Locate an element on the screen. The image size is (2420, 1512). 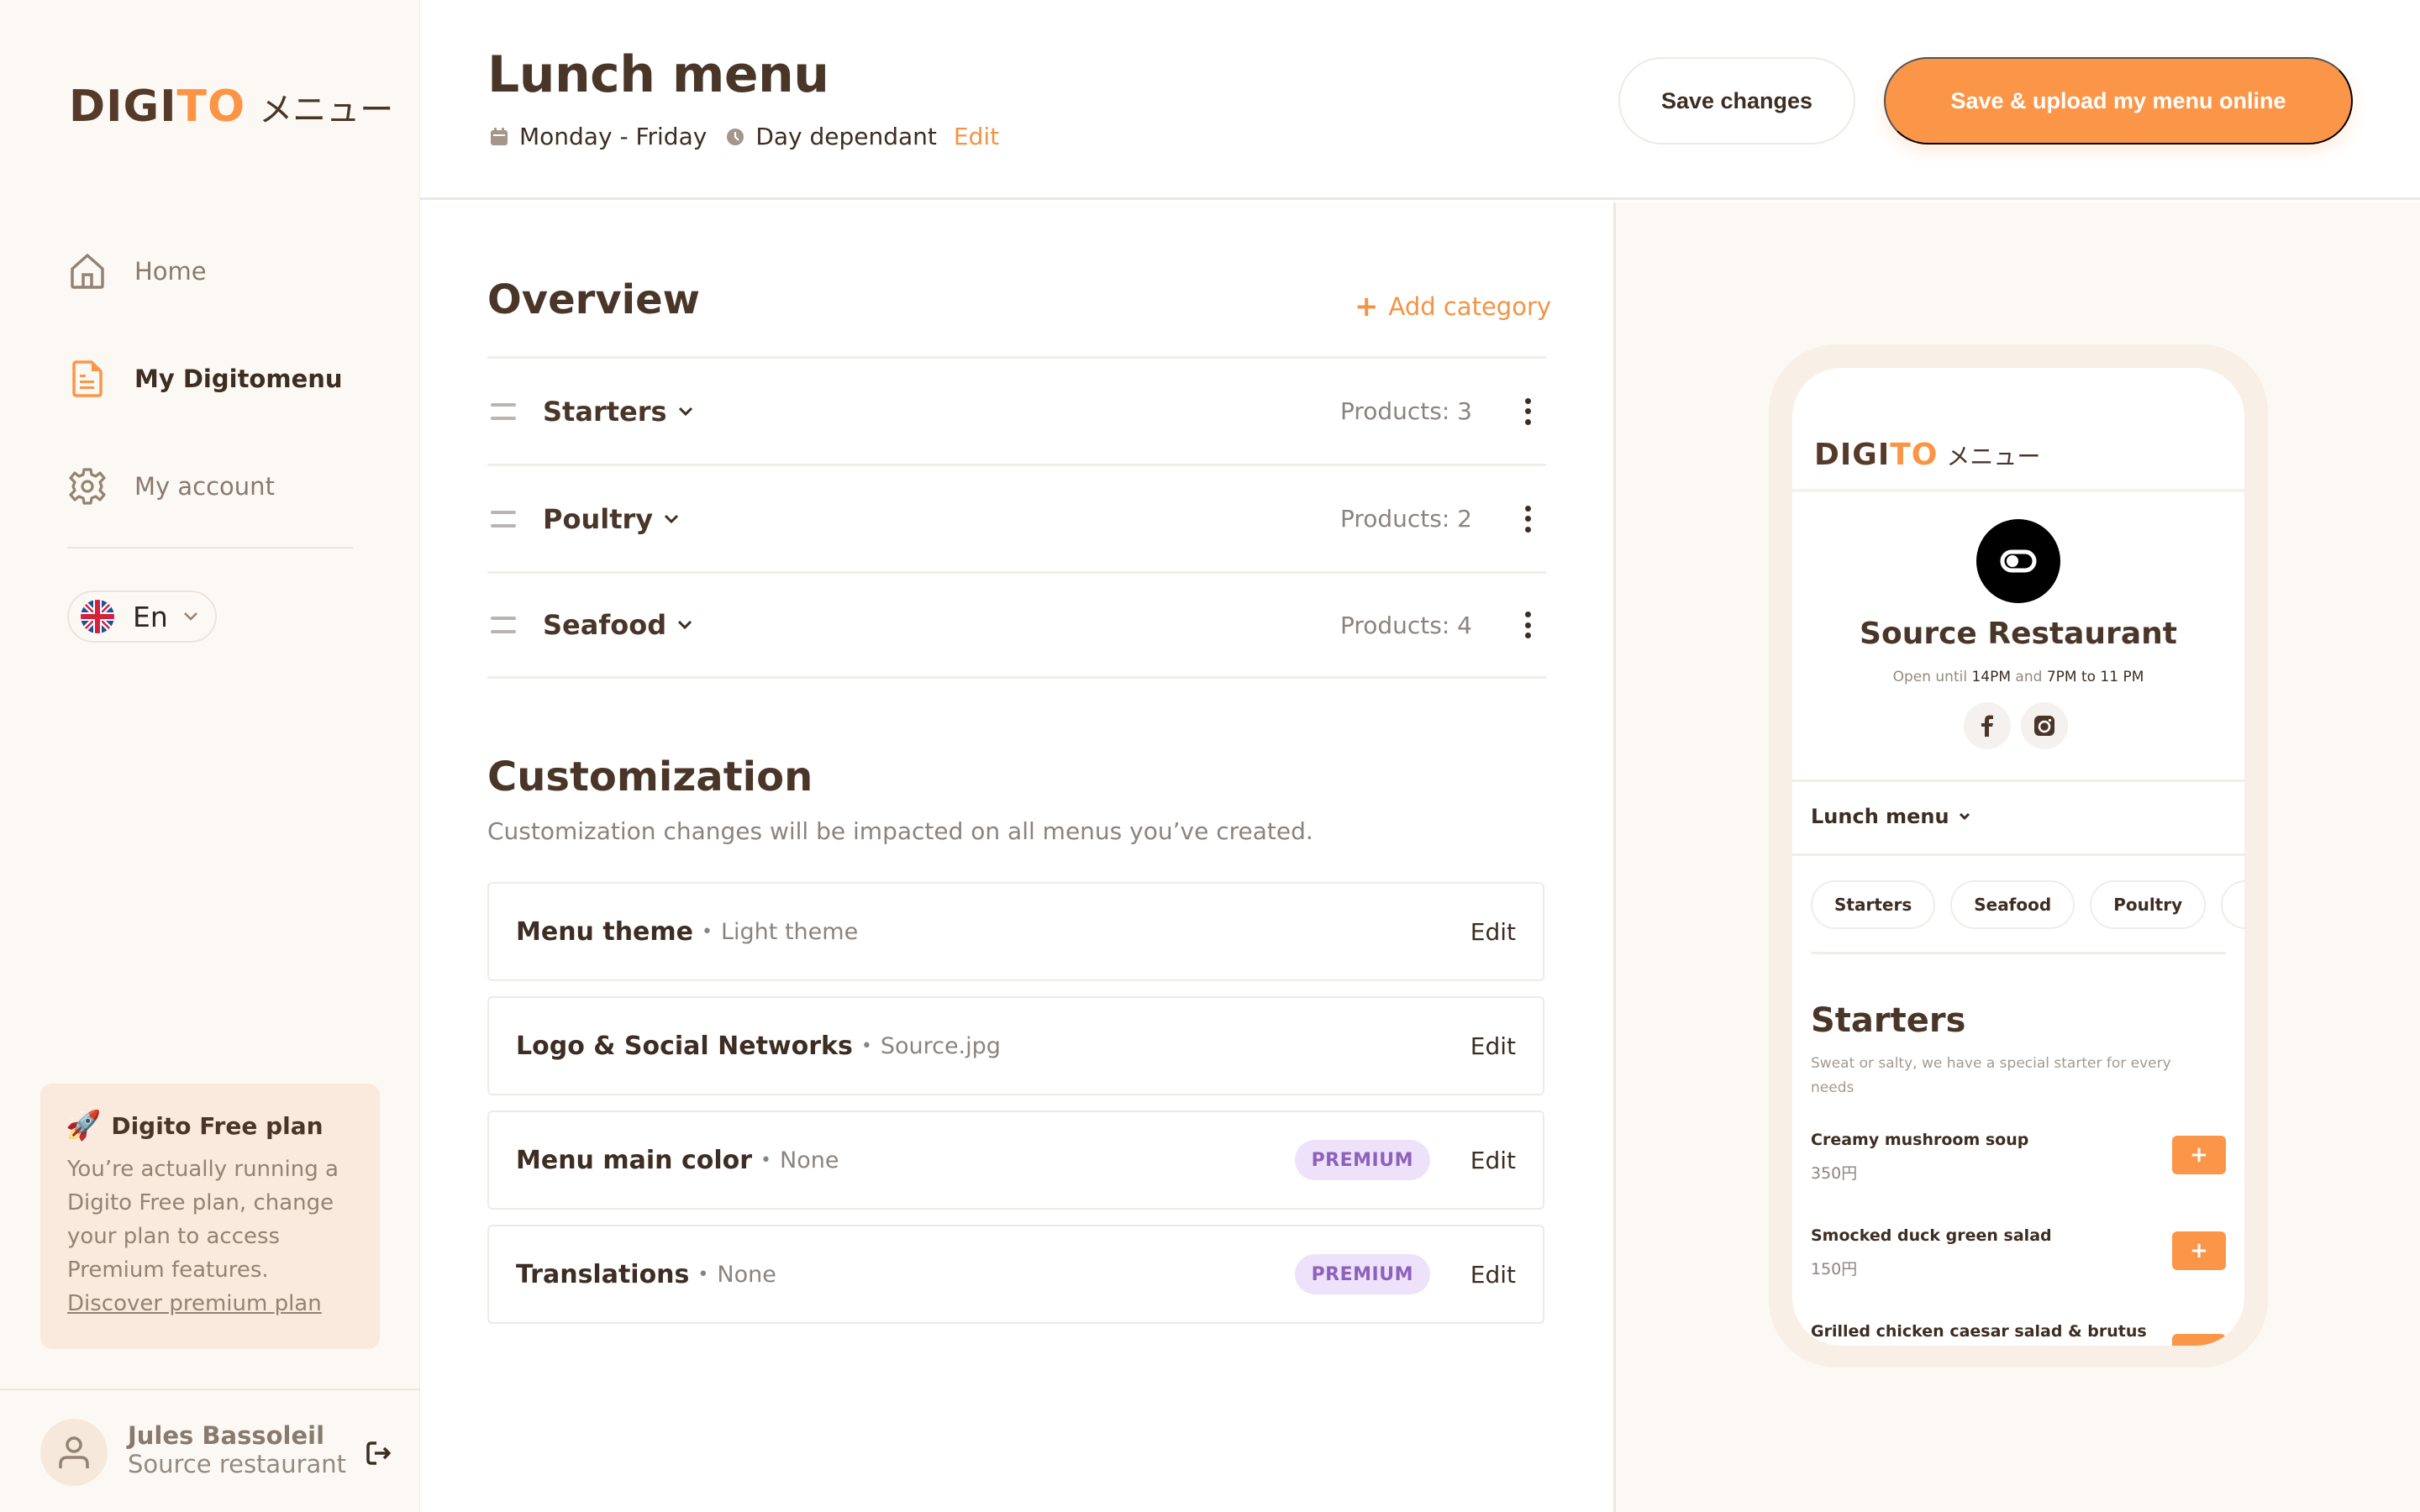
language-label: En is located at coordinates (150, 616).